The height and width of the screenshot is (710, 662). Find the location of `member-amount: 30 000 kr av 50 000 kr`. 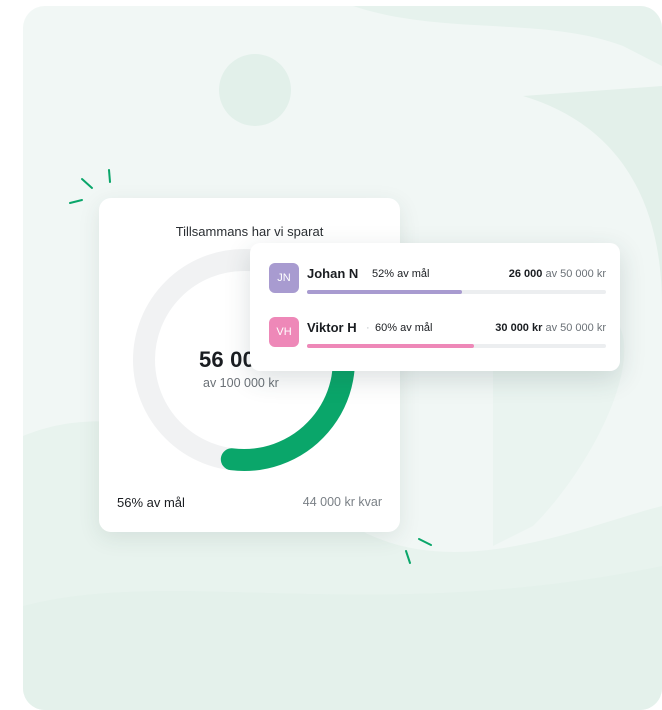

member-amount: 30 000 kr av 50 000 kr is located at coordinates (550, 328).